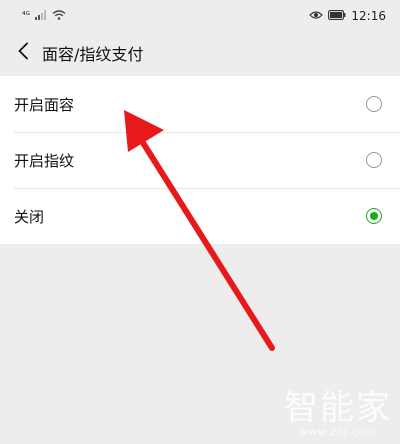 This screenshot has height=444, width=400. I want to click on status-left: ⁴ᴳ, so click(44, 16).